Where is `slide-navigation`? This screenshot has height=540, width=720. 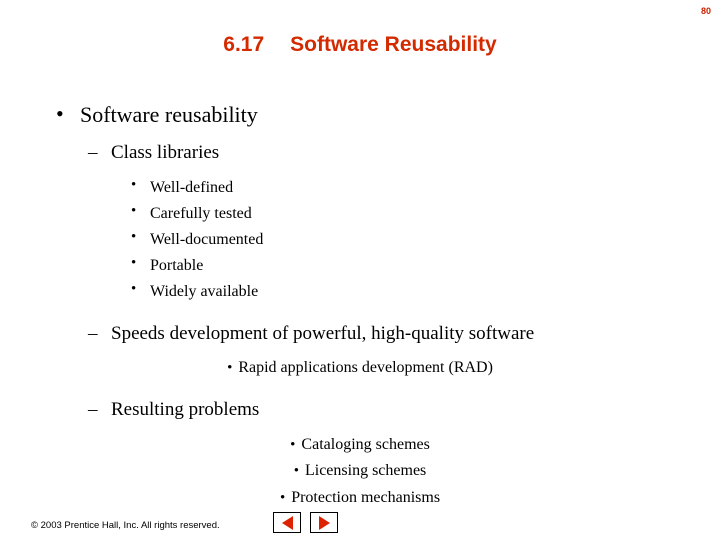
slide-navigation is located at coordinates (305, 522).